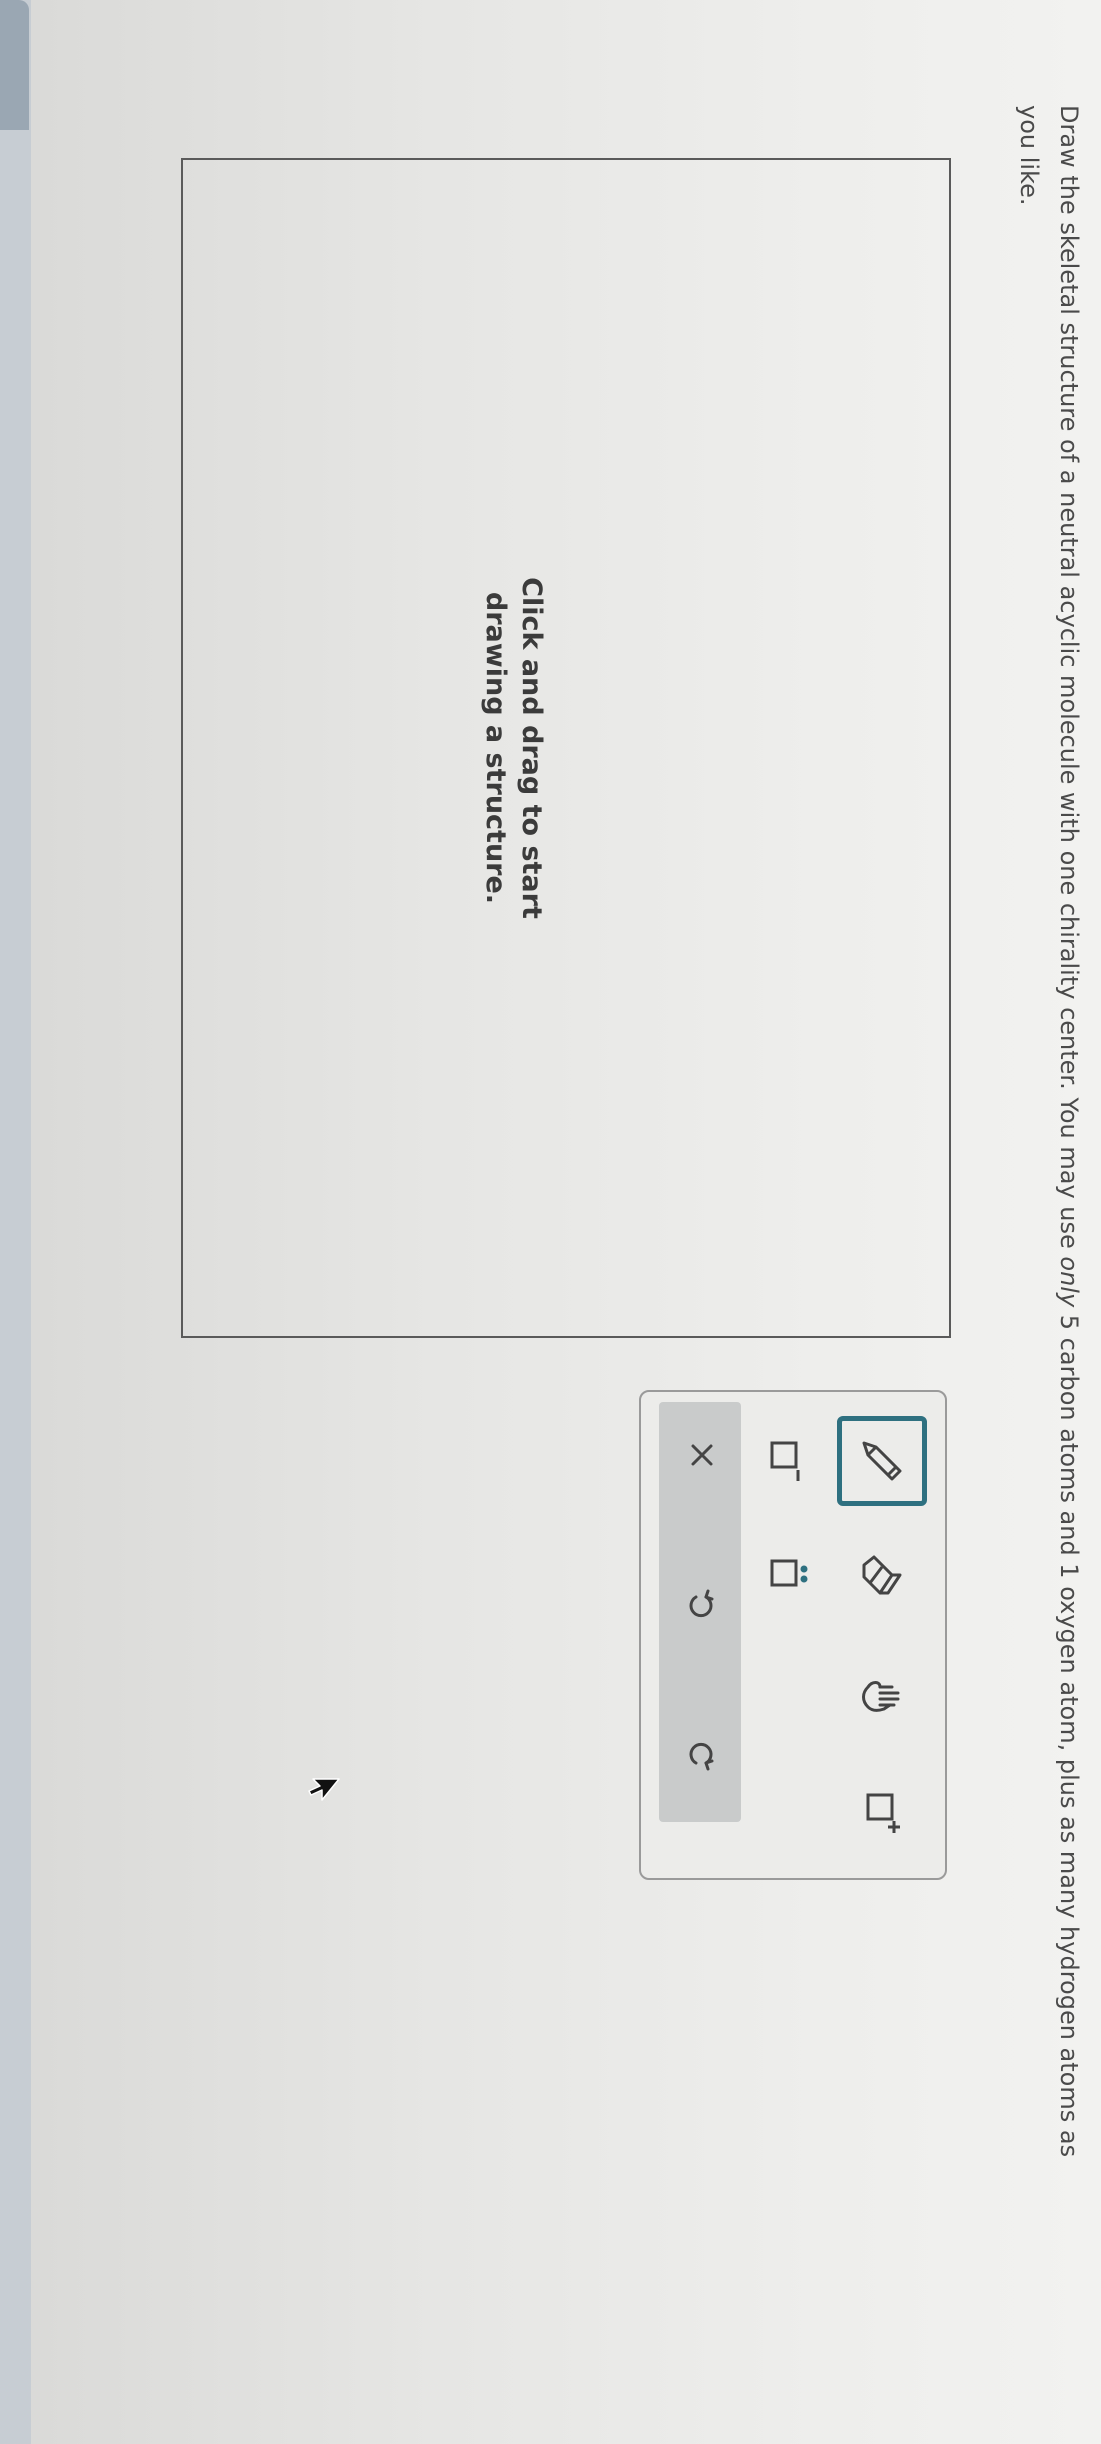 The width and height of the screenshot is (1101, 2444). I want to click on negative-charge-tool-button, so click(786, 1461).